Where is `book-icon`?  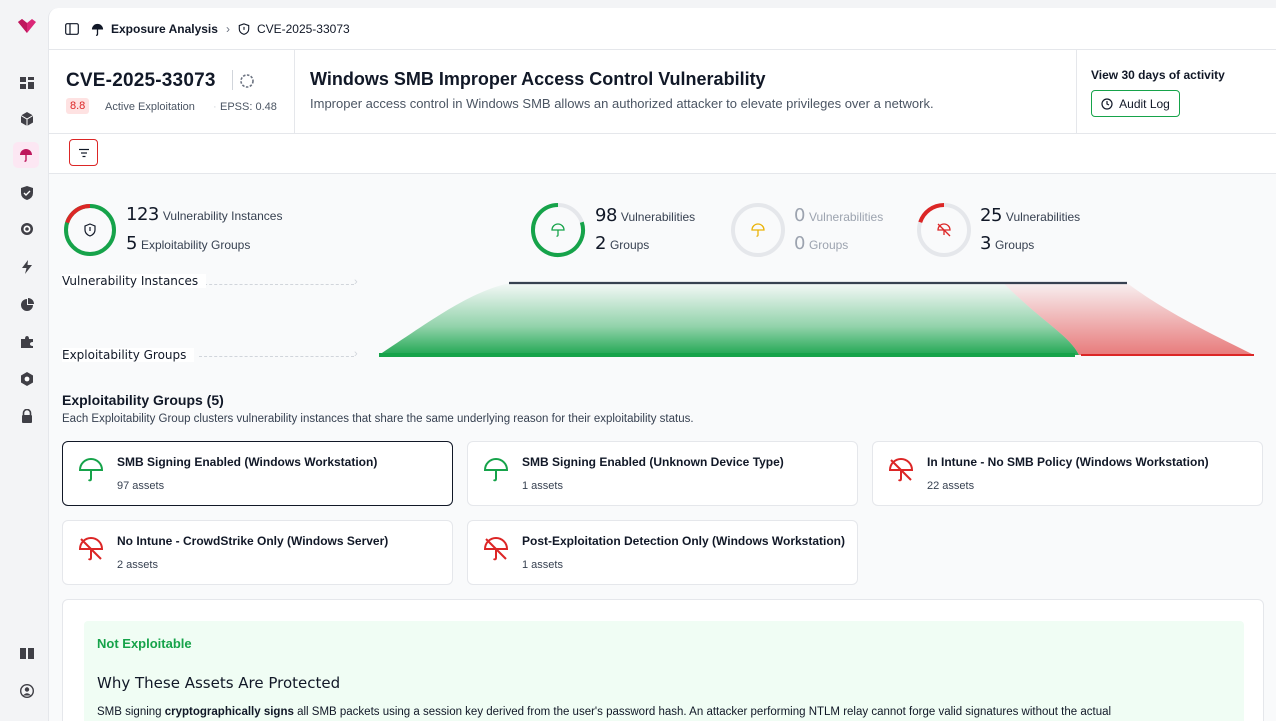
book-icon is located at coordinates (27, 653).